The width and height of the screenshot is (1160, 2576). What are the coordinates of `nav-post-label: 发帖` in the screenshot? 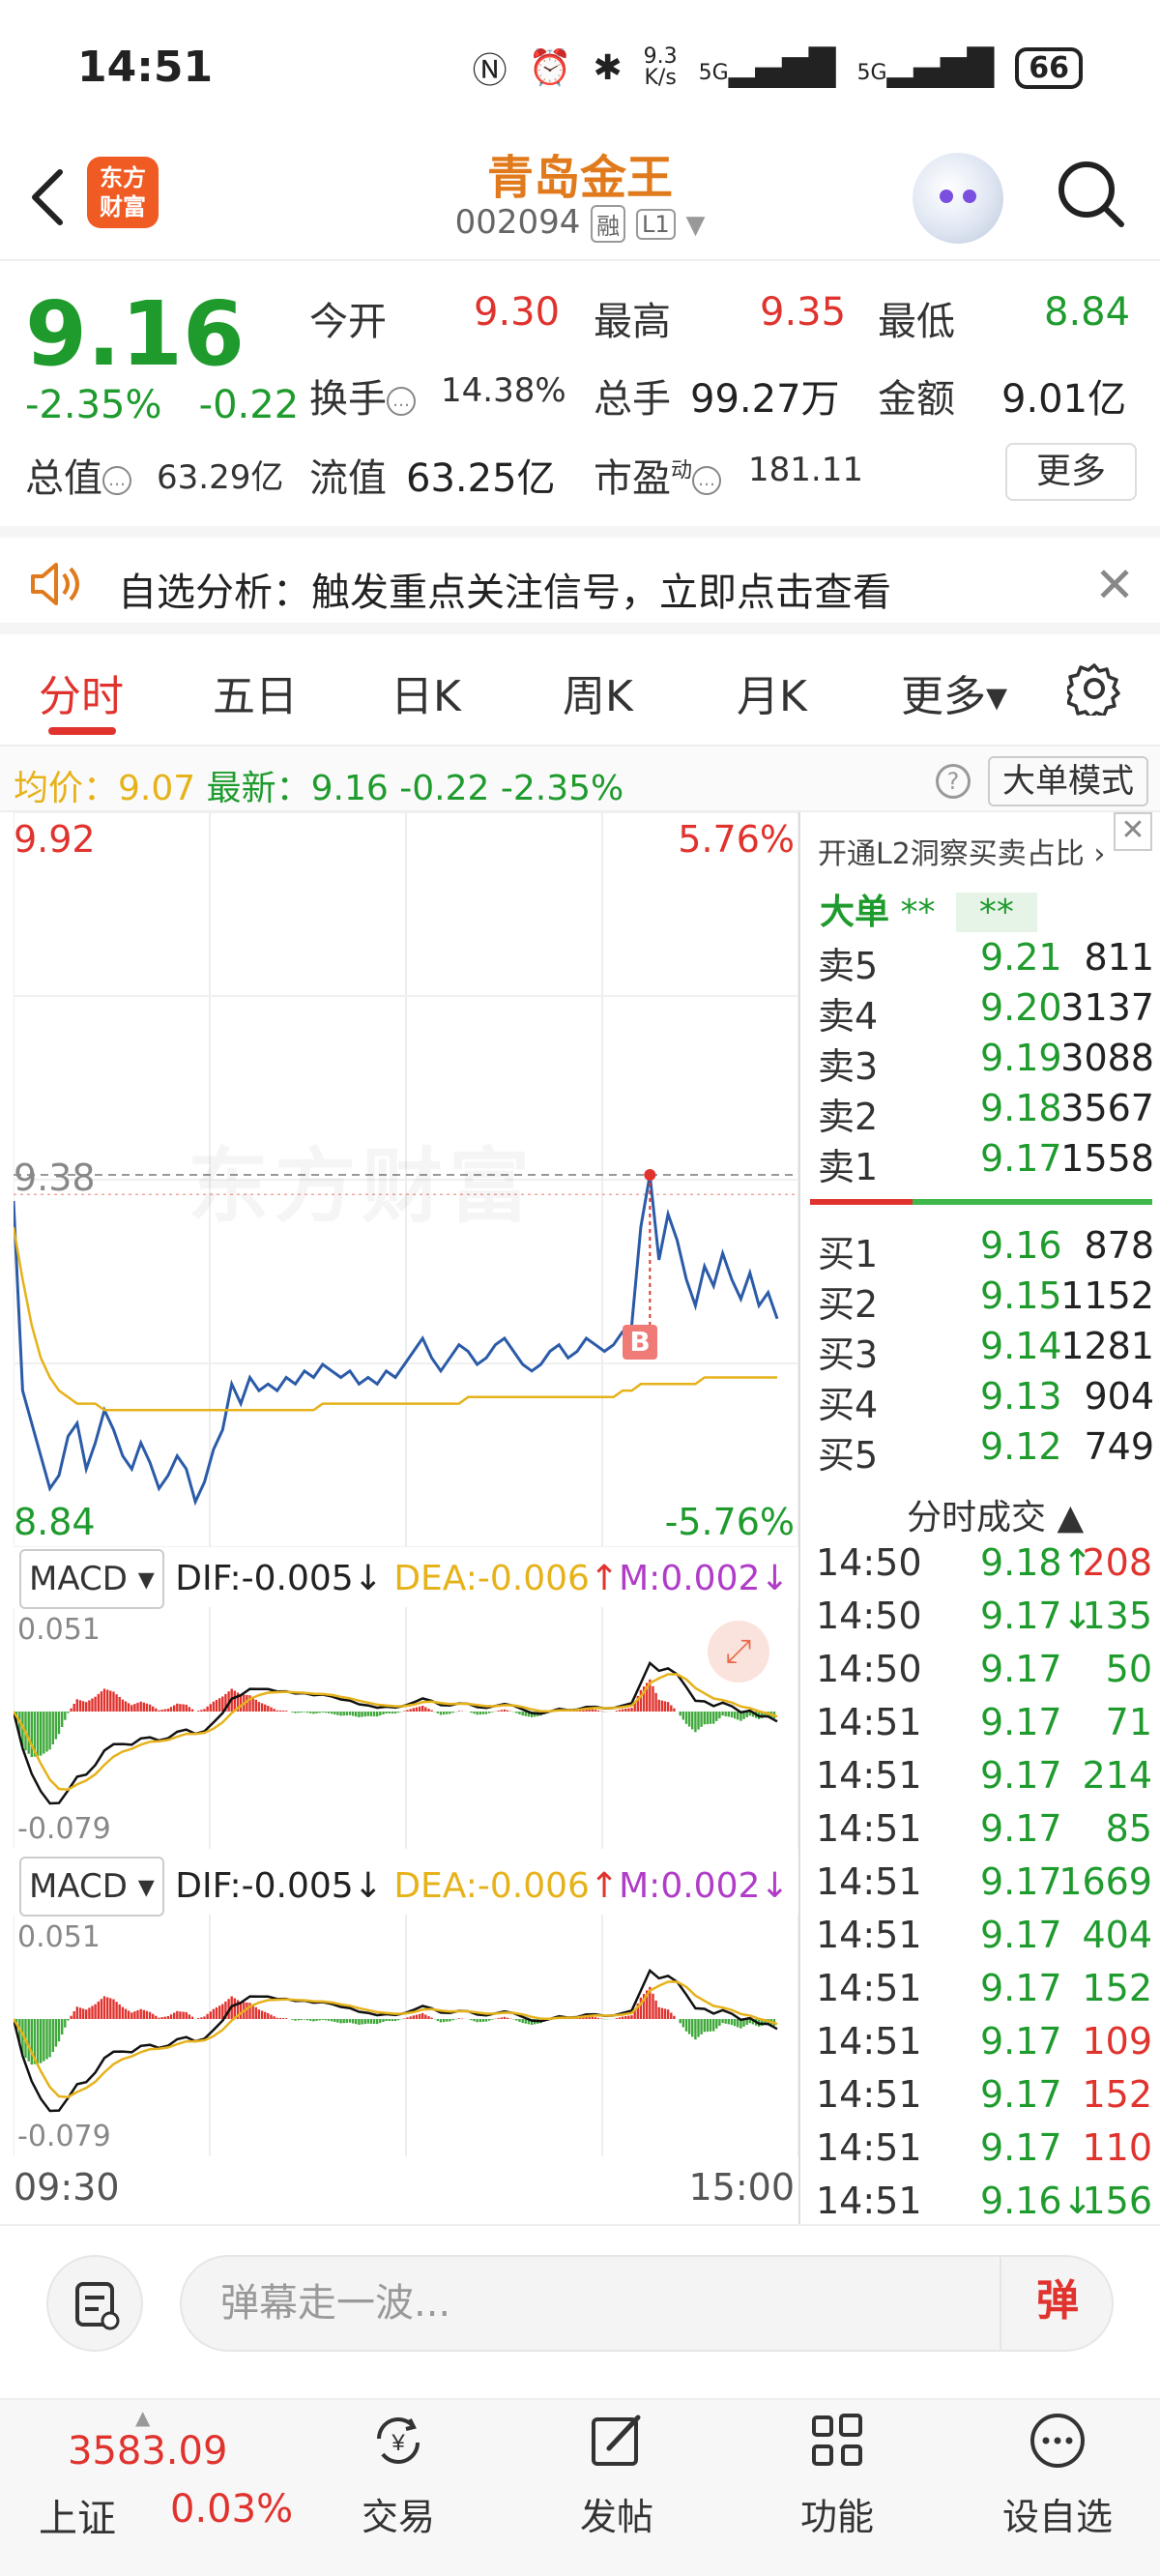 It's located at (616, 2517).